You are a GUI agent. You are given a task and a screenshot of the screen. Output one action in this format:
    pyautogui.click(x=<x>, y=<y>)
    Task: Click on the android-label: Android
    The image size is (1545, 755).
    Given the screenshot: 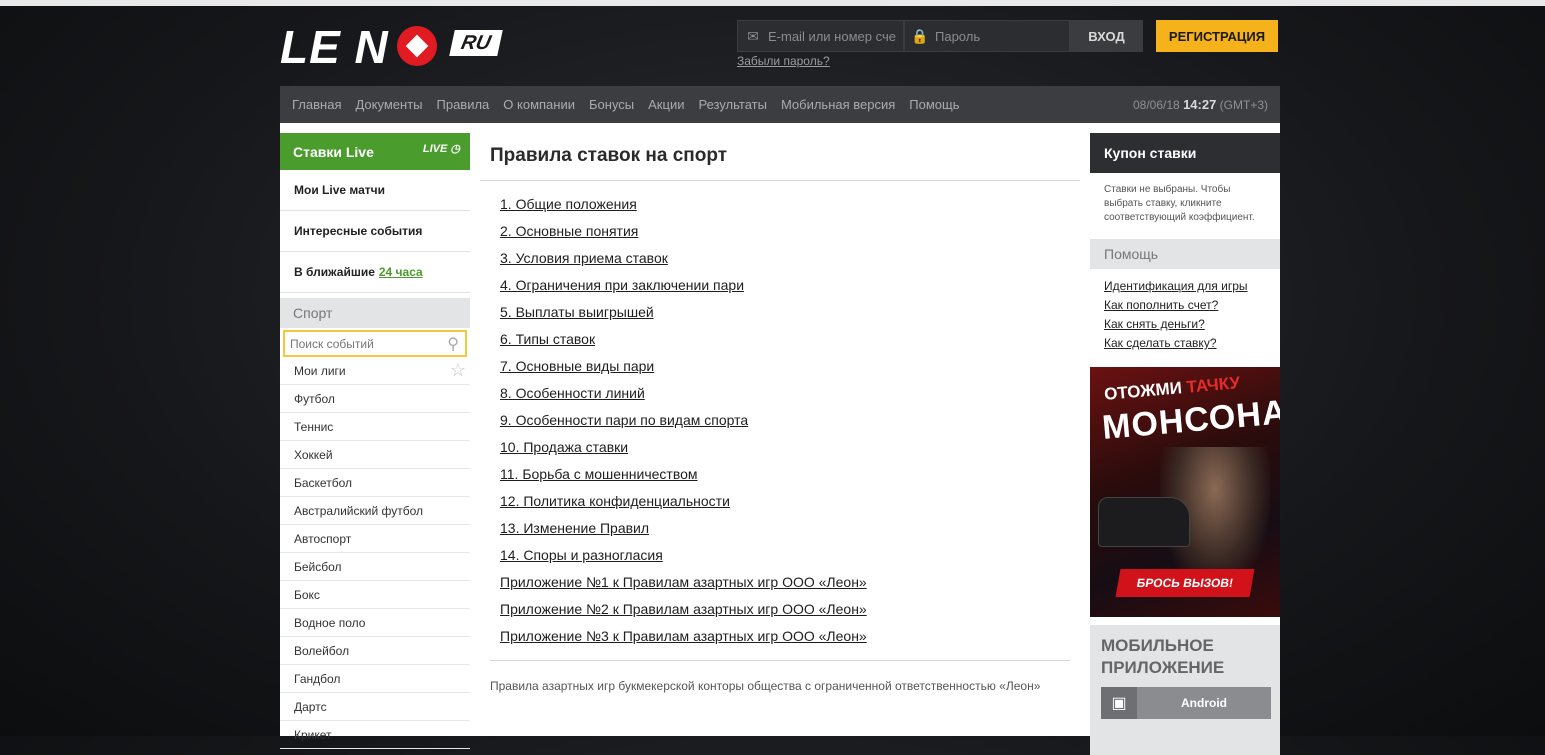 What is the action you would take?
    pyautogui.click(x=1204, y=703)
    